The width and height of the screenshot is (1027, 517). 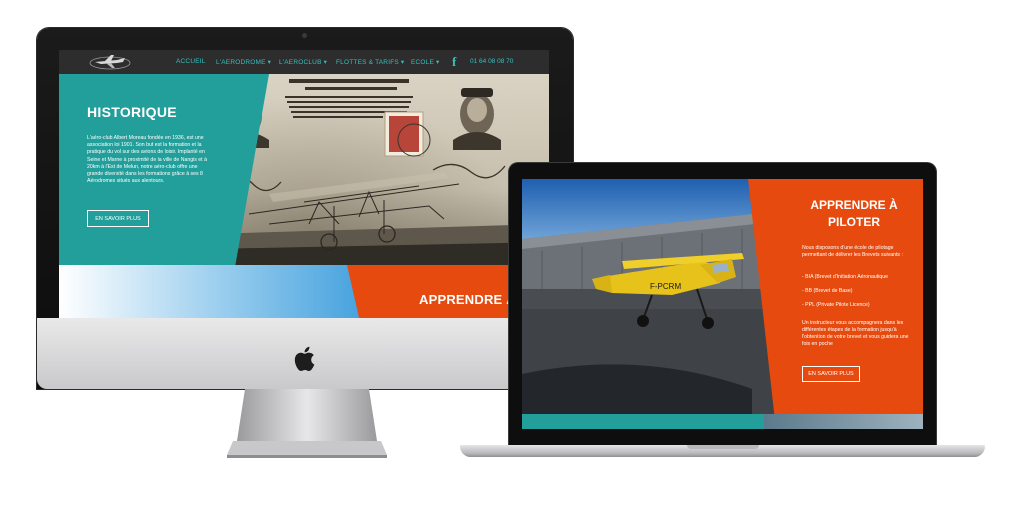 What do you see at coordinates (110, 62) in the screenshot?
I see `aeroclub-logo-icon` at bounding box center [110, 62].